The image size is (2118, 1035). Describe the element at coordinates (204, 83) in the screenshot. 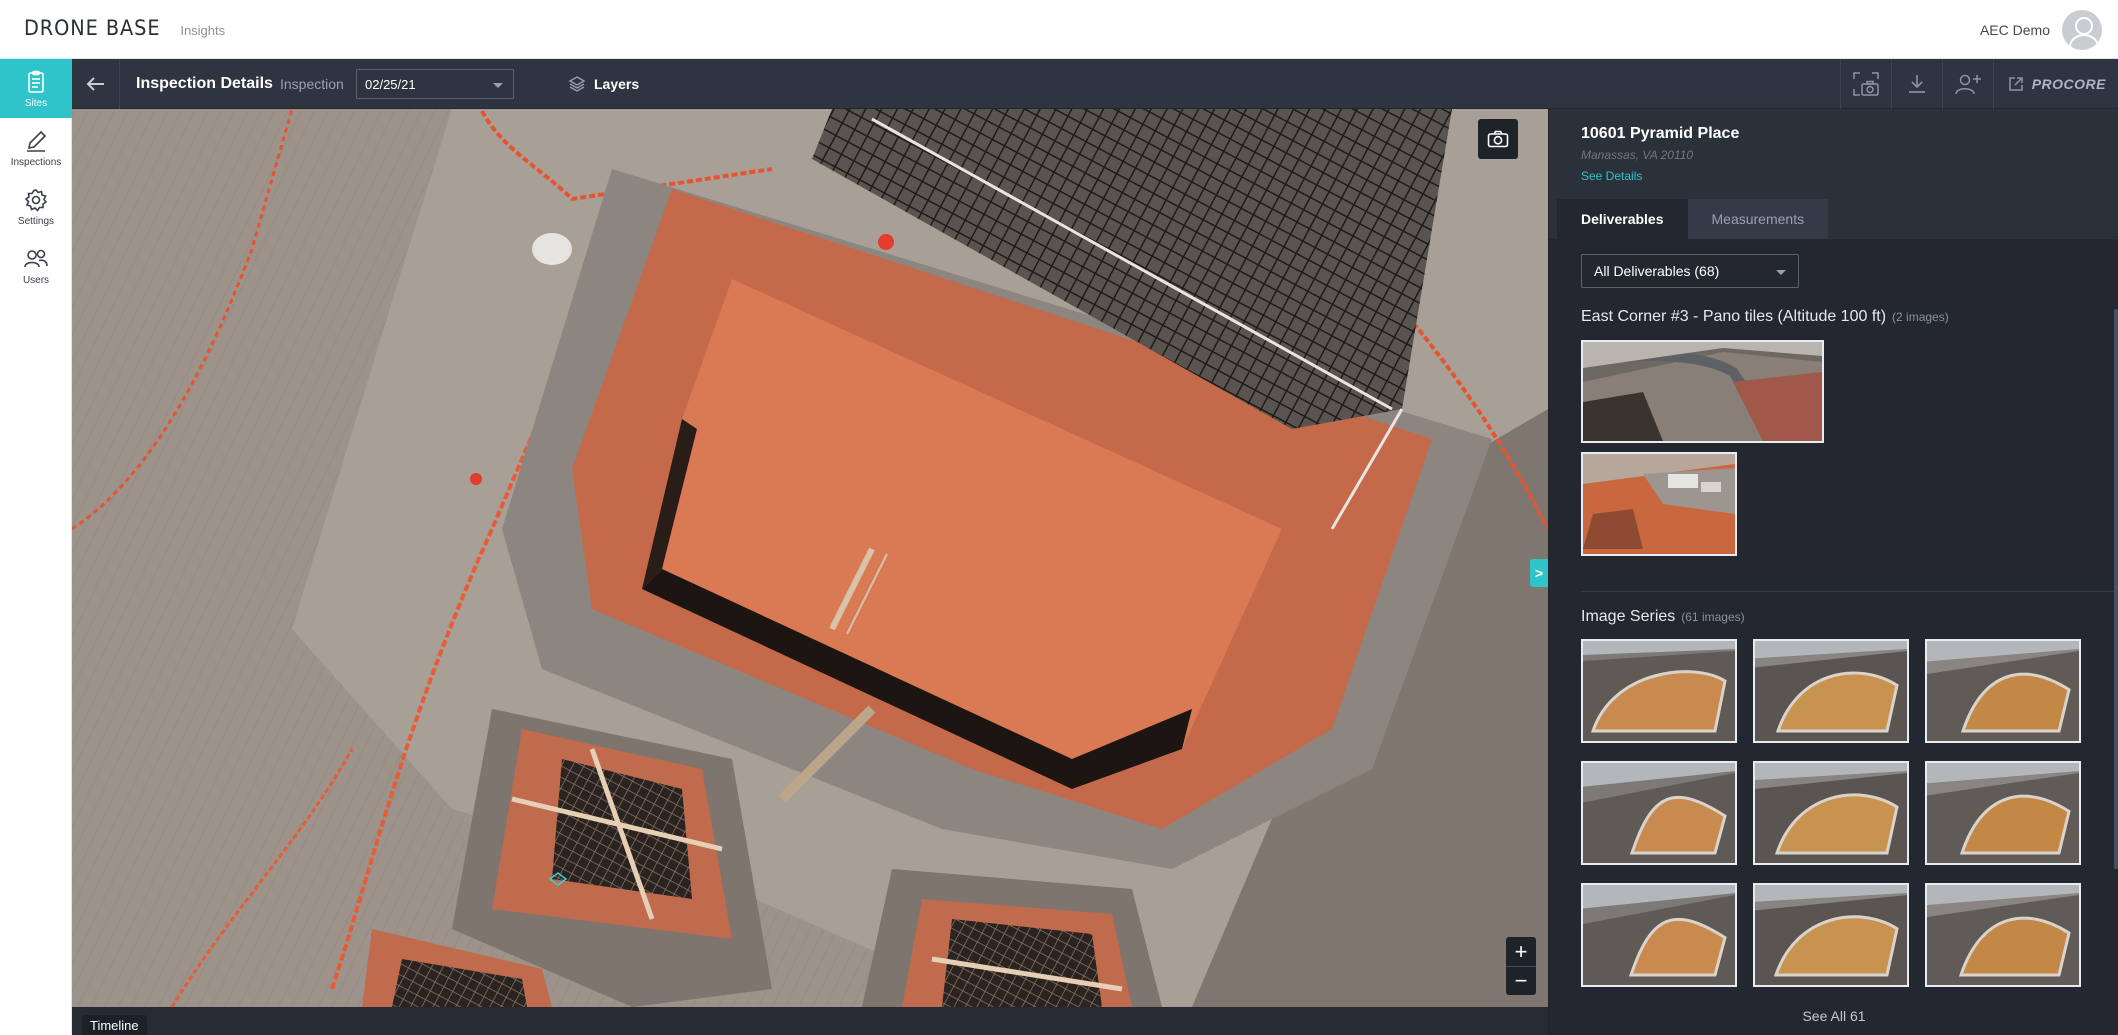

I see `page-title: Inspection Details` at that location.